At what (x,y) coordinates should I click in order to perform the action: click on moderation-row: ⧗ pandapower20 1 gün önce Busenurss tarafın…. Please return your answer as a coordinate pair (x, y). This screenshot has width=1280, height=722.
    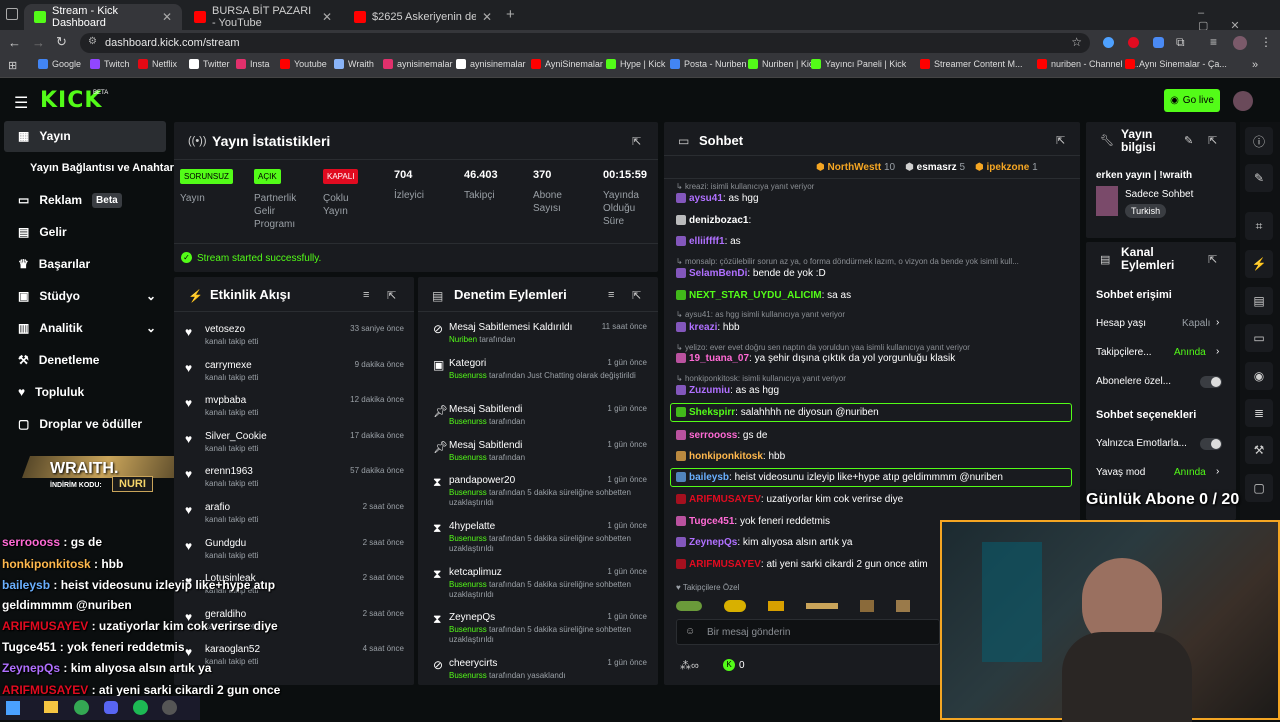
    Looking at the image, I should click on (538, 495).